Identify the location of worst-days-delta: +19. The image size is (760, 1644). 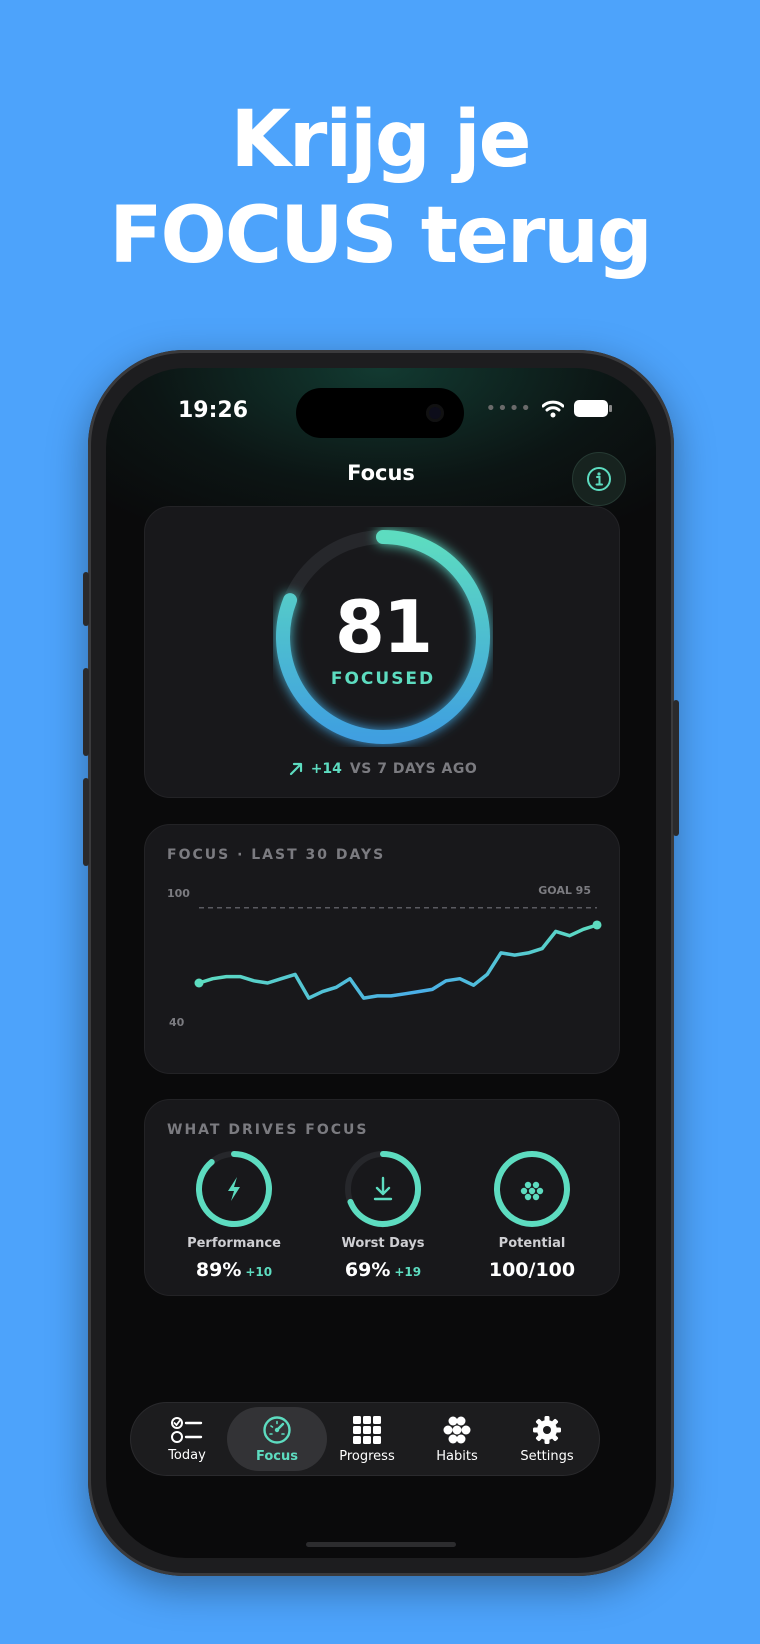
(408, 1272).